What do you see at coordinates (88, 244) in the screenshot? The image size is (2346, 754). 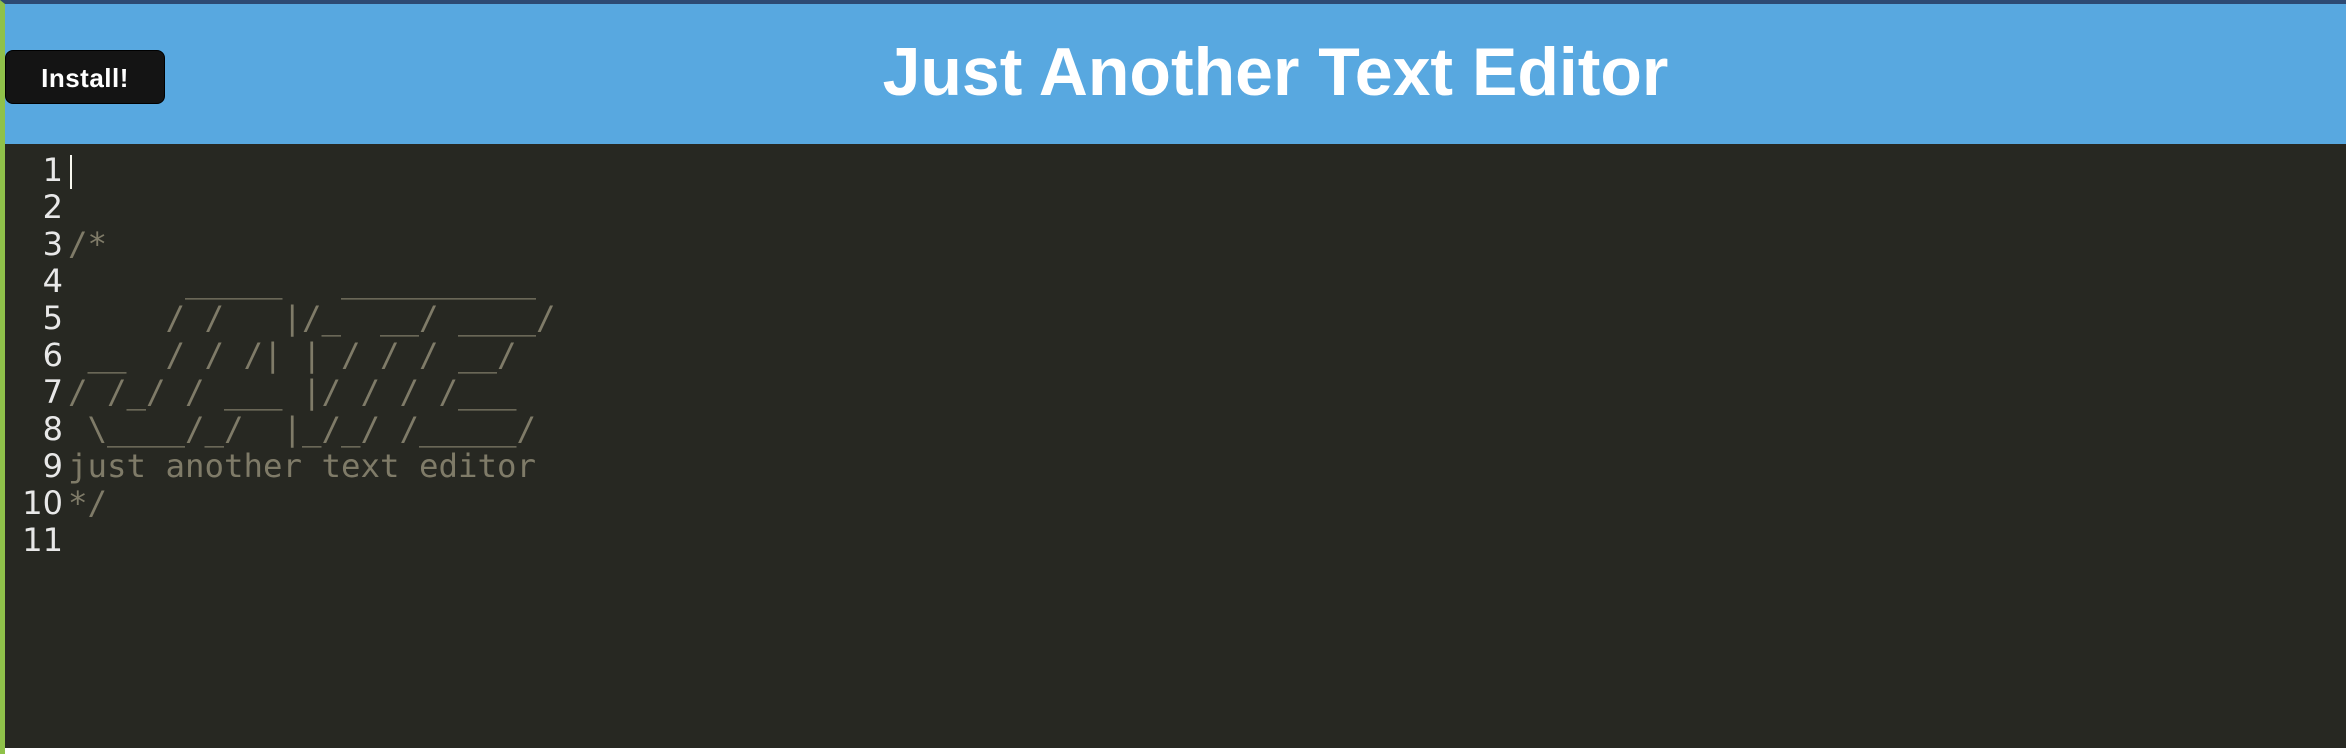 I see `code-line-text: /*` at bounding box center [88, 244].